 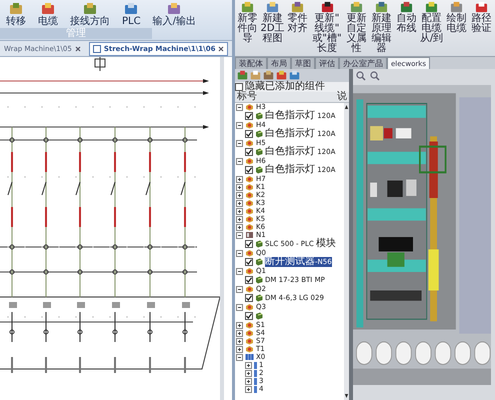 What do you see at coordinates (381, 27) in the screenshot?
I see `ribbon-button: 新建原理编辑器` at bounding box center [381, 27].